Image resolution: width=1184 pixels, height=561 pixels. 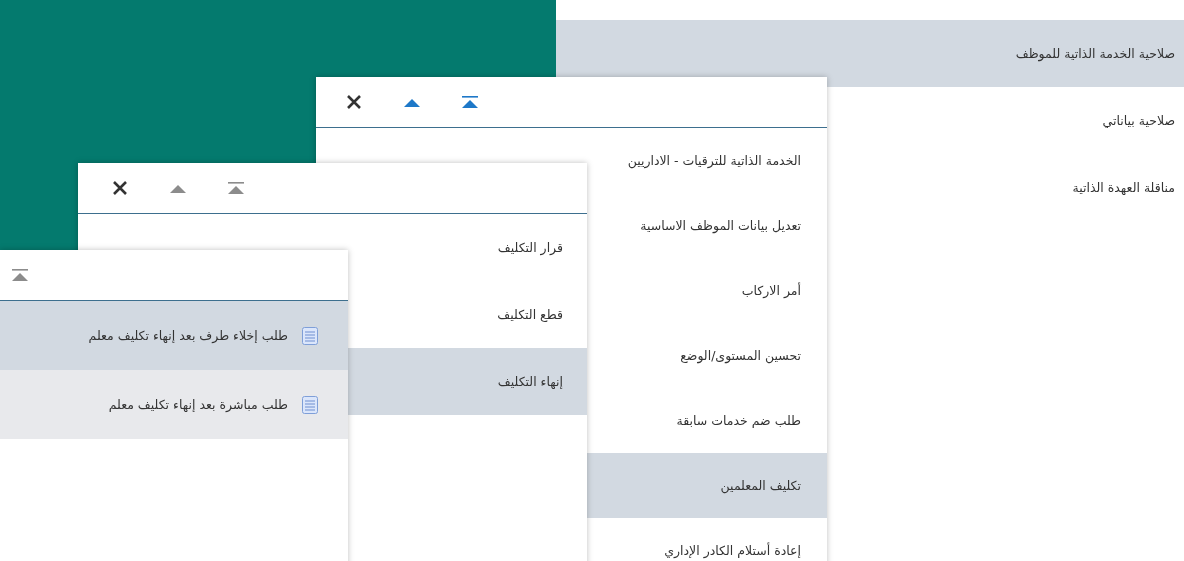 I want to click on menu-item: مناقلة العهدة الذاتية, so click(x=1123, y=187).